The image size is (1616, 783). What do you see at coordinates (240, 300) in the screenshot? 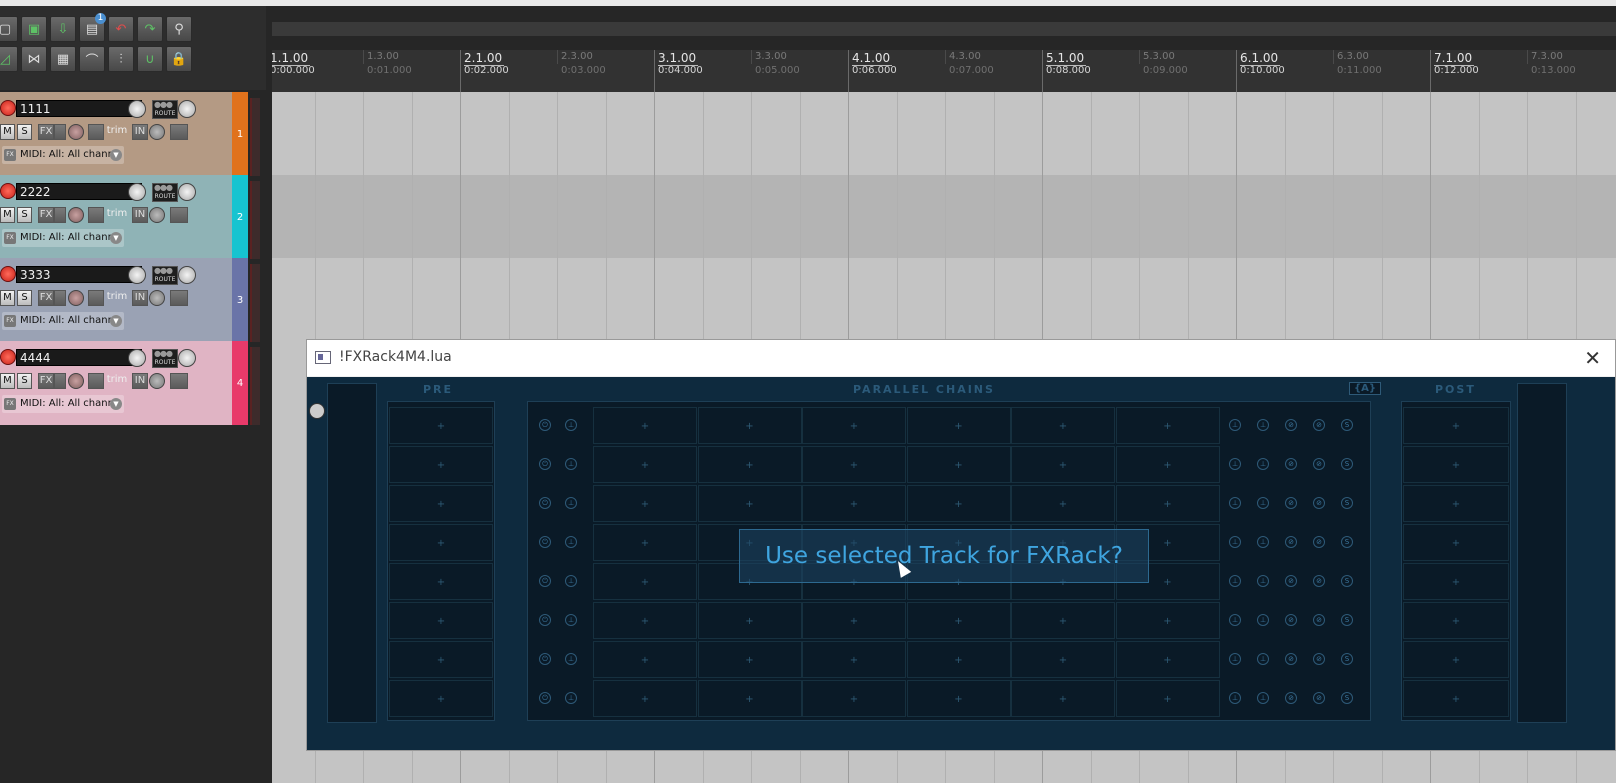
I see `track-number: 3` at bounding box center [240, 300].